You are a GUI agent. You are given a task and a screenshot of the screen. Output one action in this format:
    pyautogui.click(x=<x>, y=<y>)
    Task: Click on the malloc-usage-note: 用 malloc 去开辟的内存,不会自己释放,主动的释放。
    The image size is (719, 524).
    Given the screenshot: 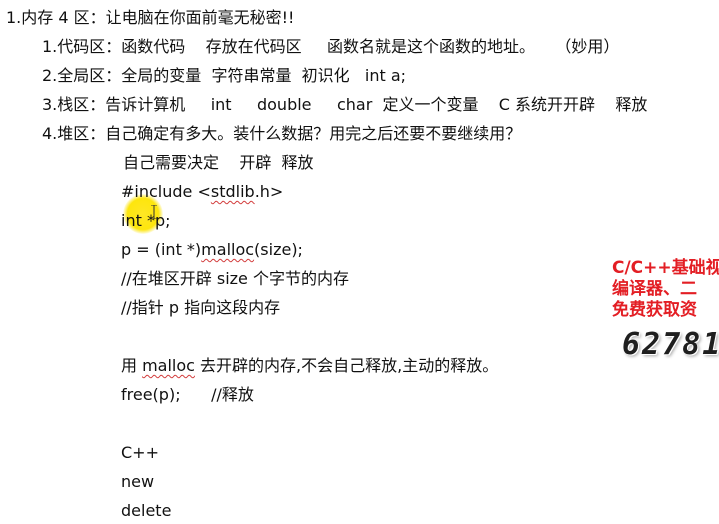 What is the action you would take?
    pyautogui.click(x=309, y=366)
    